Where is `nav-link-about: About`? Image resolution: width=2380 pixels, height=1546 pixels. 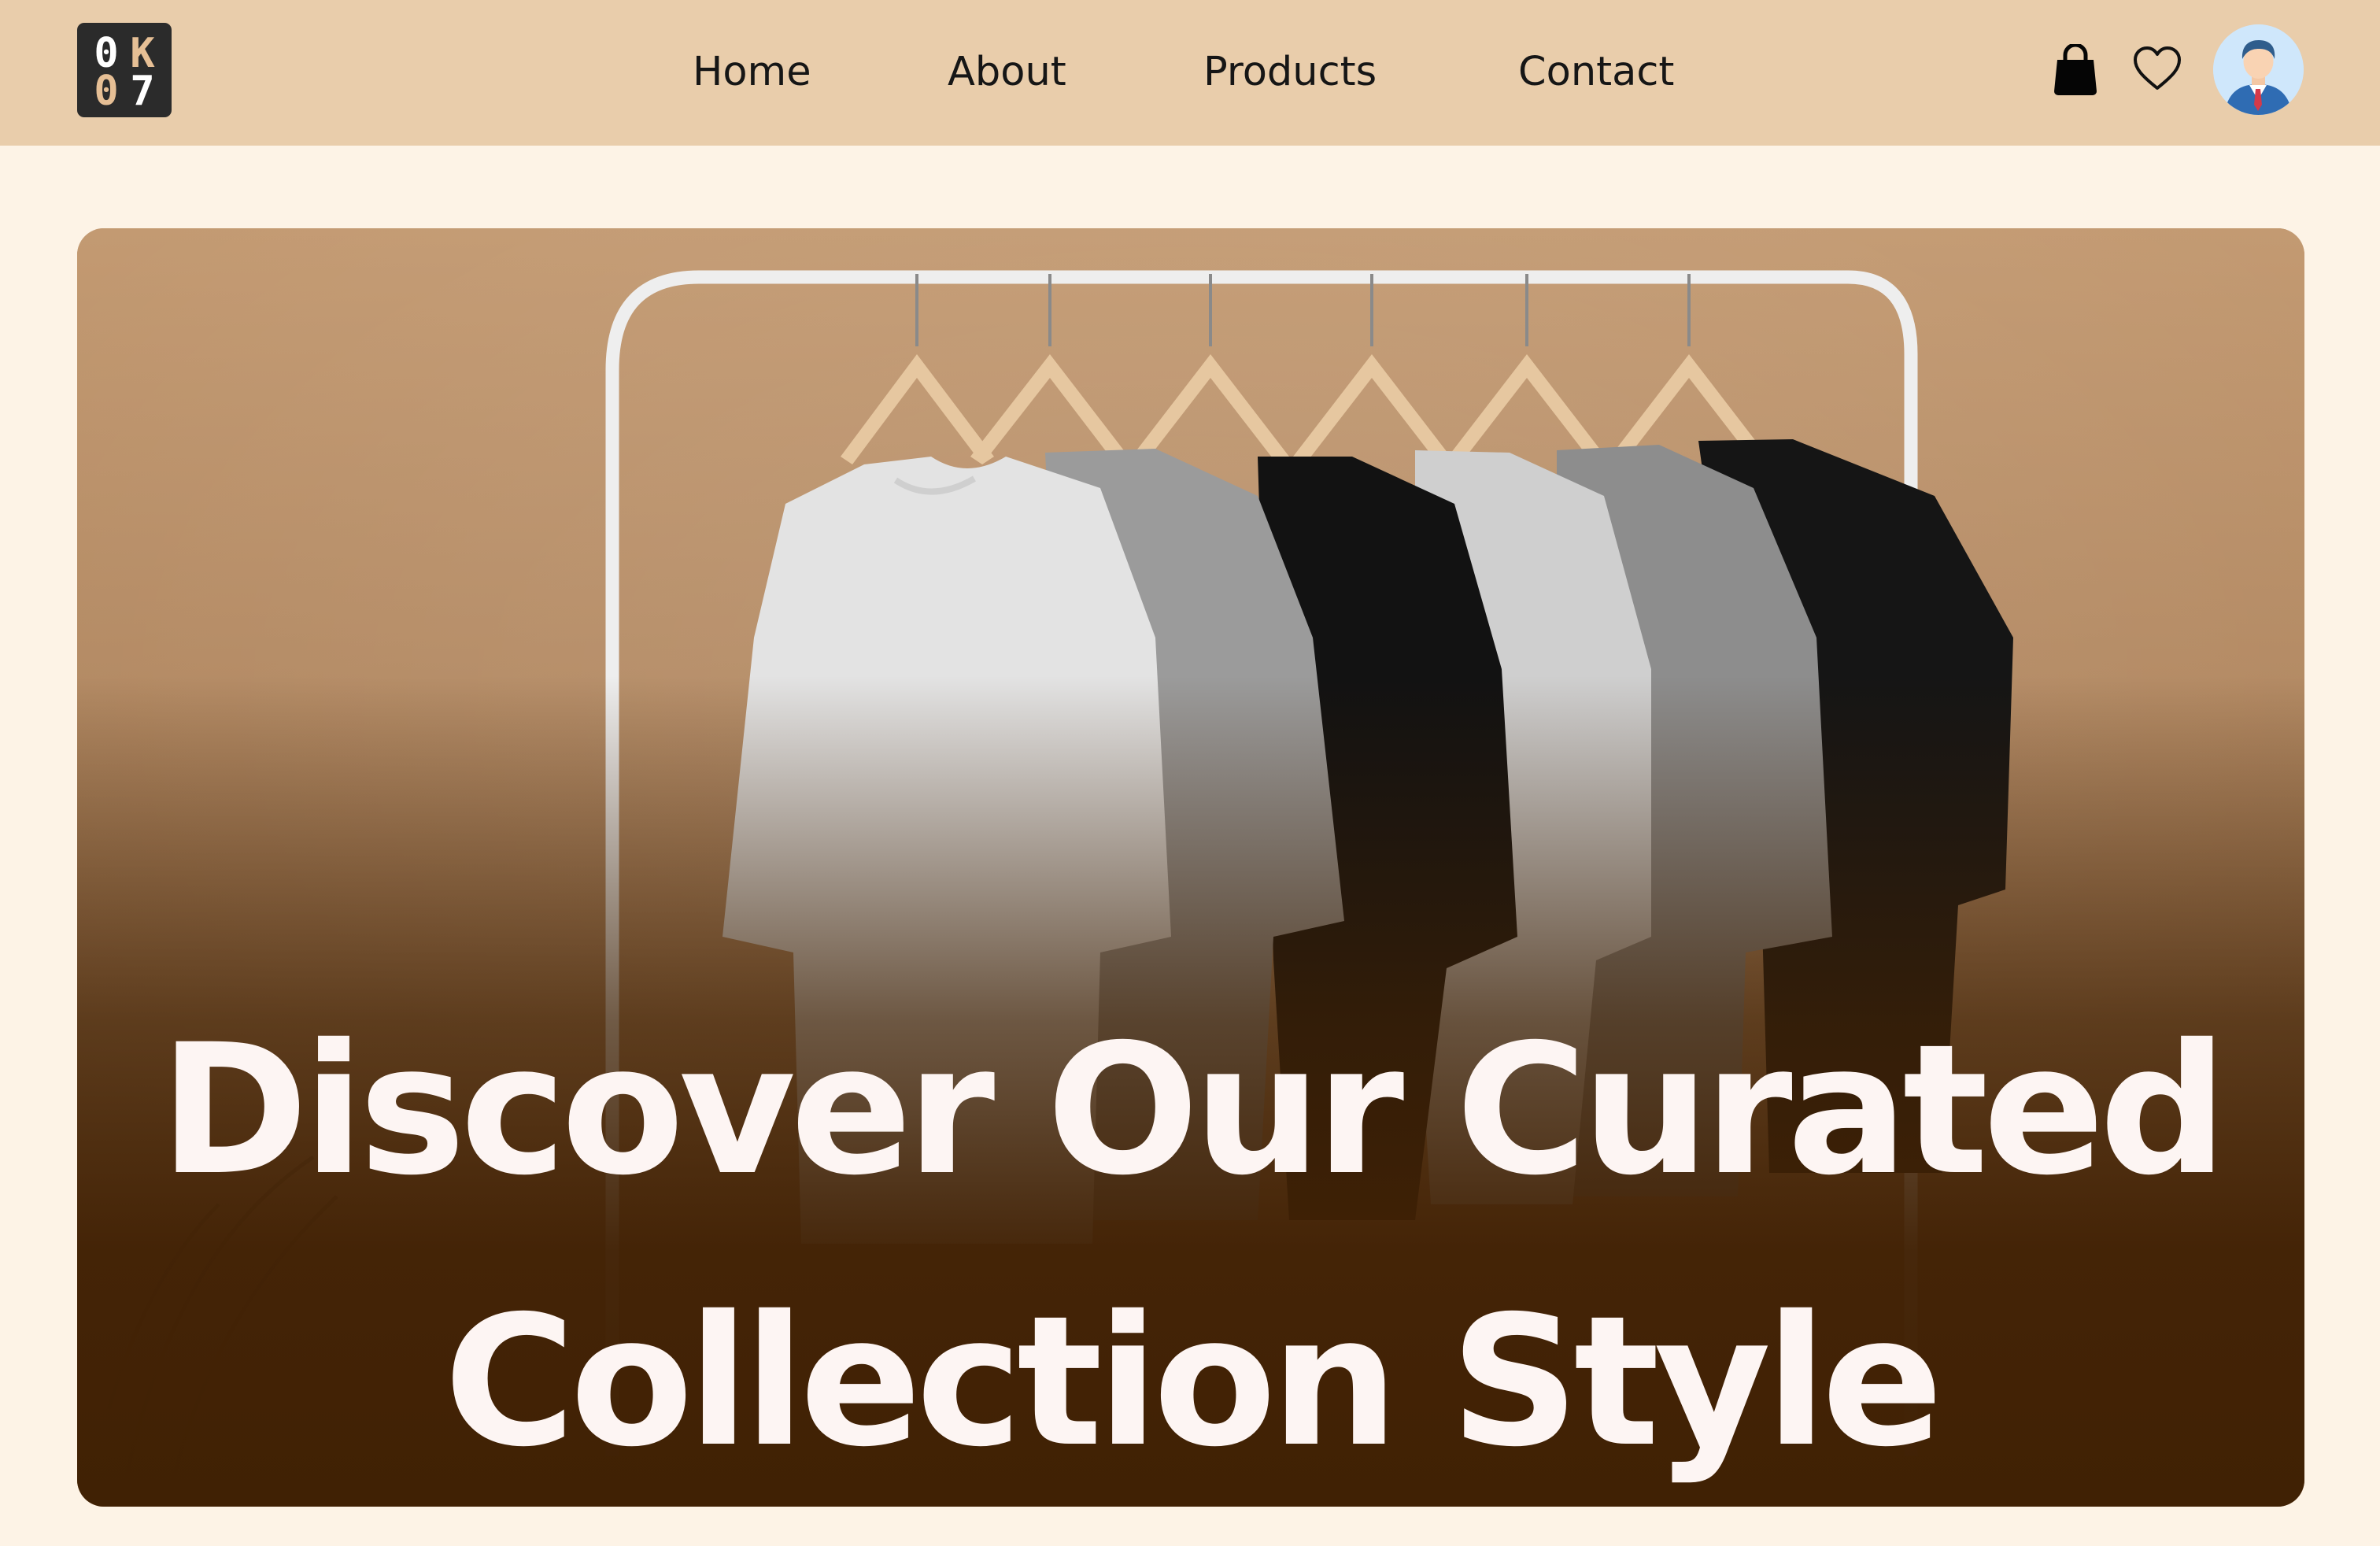
nav-link-about: About is located at coordinates (1015, 72).